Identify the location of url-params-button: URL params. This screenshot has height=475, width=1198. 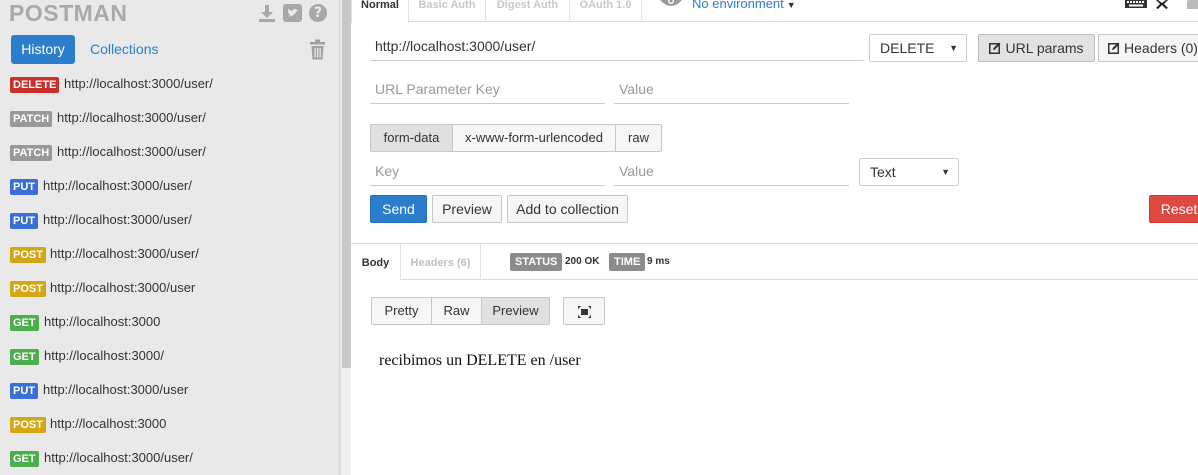
(1036, 48).